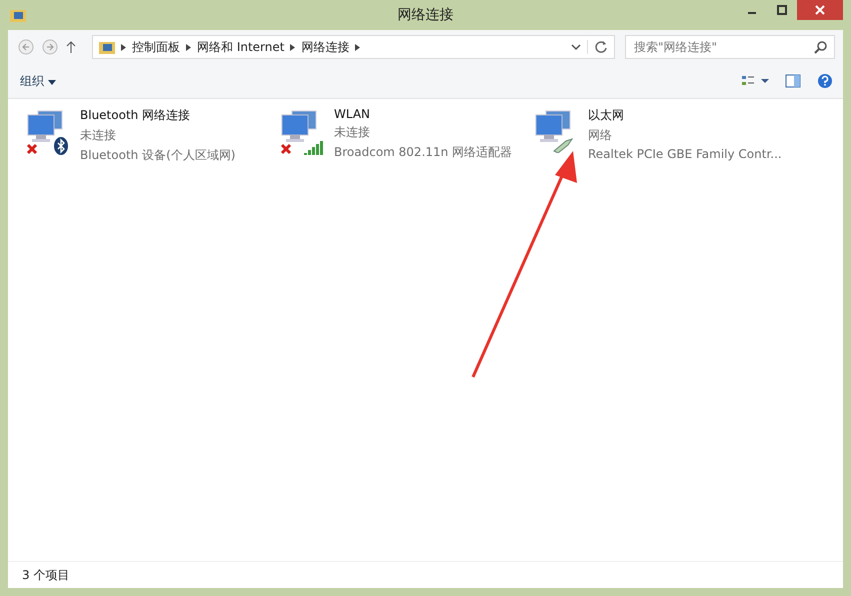  Describe the element at coordinates (314, 147) in the screenshot. I see `signal-bars-icon` at that location.